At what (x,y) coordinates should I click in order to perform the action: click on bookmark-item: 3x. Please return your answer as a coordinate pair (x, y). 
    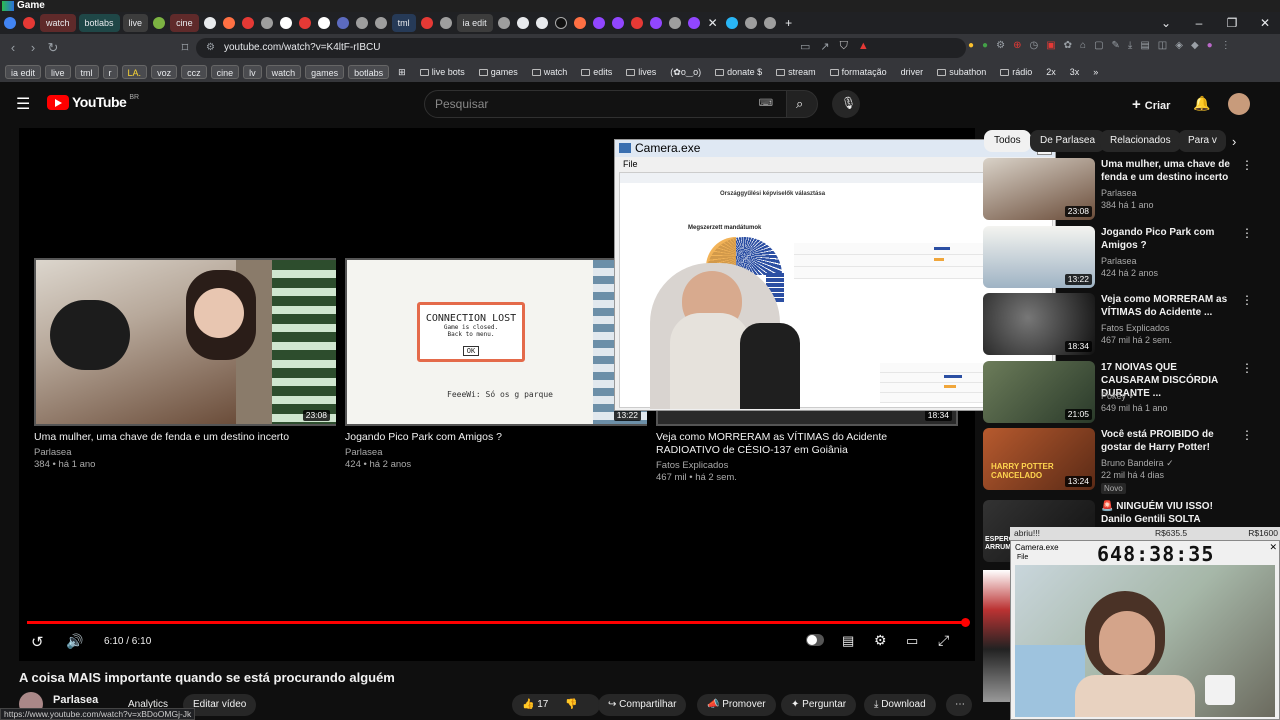
    Looking at the image, I should click on (1075, 72).